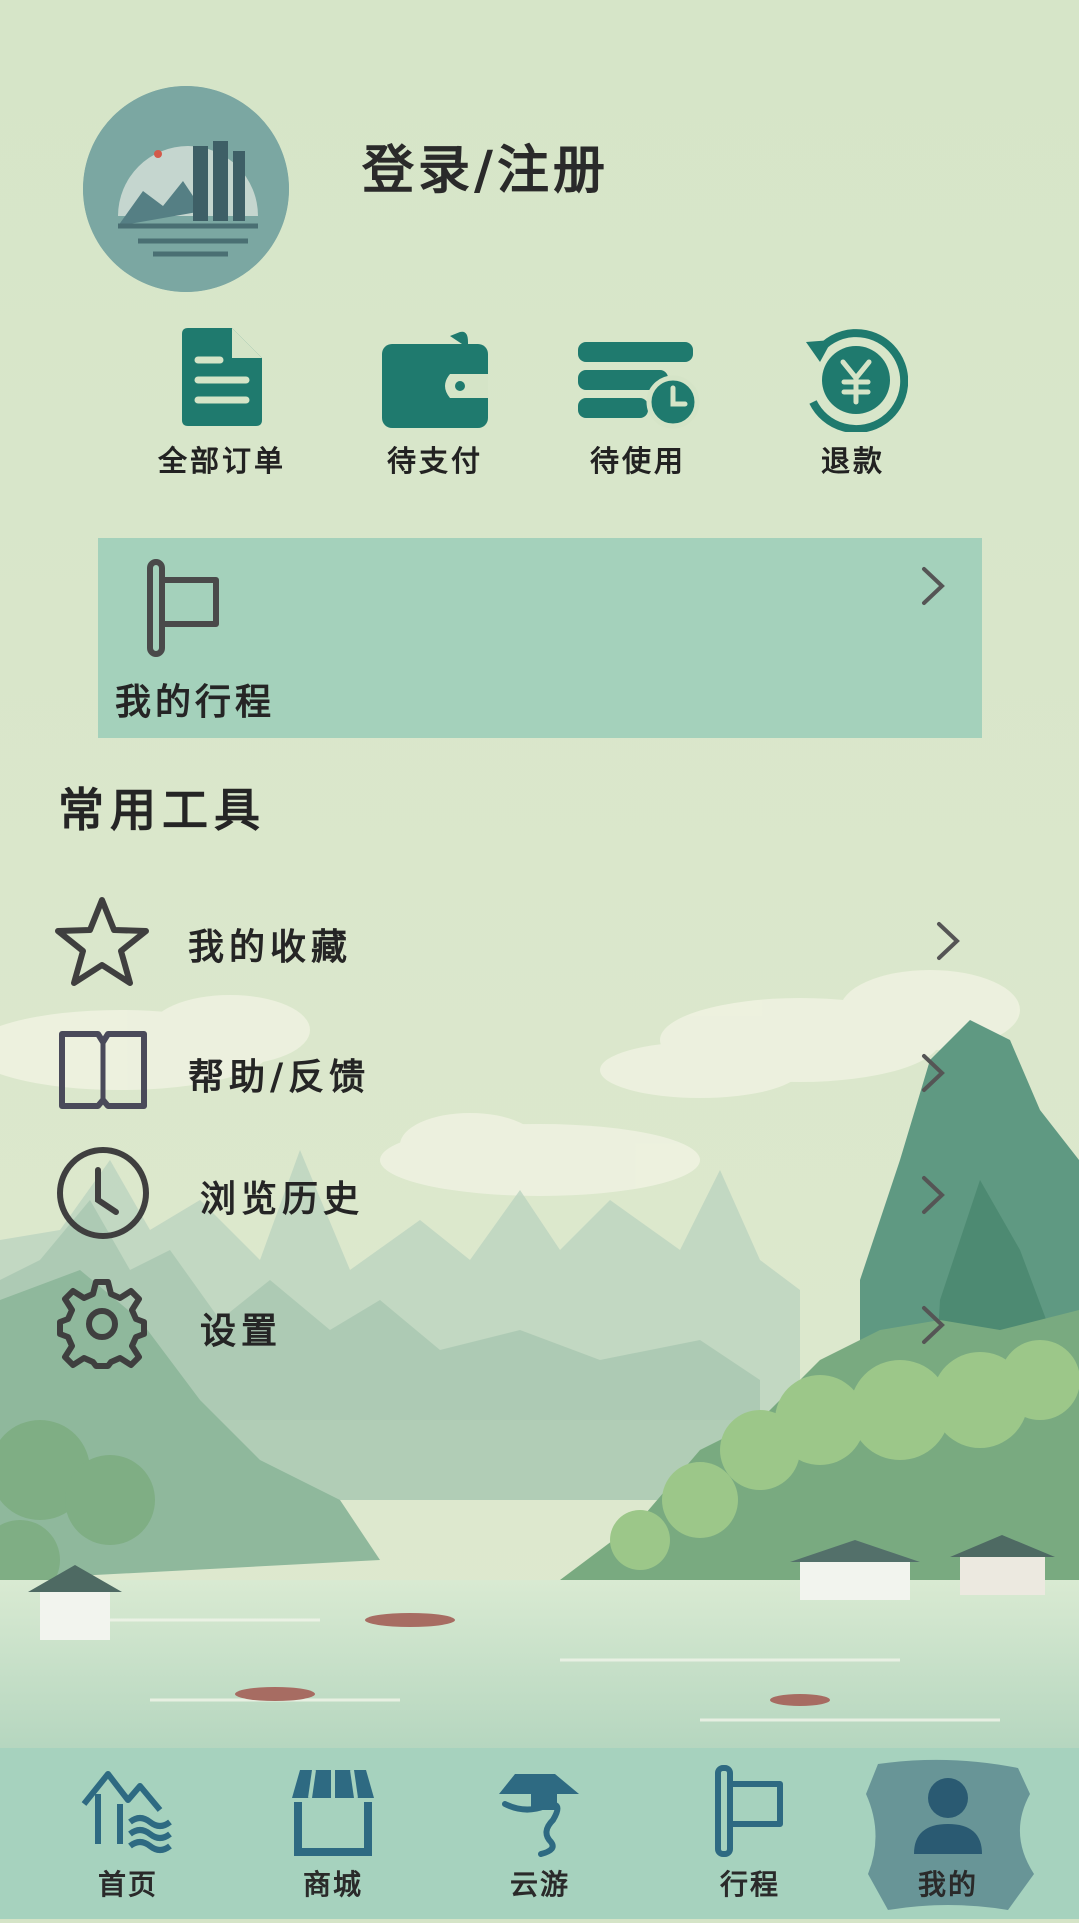 This screenshot has width=1079, height=1923. What do you see at coordinates (539, 1884) in the screenshot?
I see `nav-cloud-travel-label: 云游` at bounding box center [539, 1884].